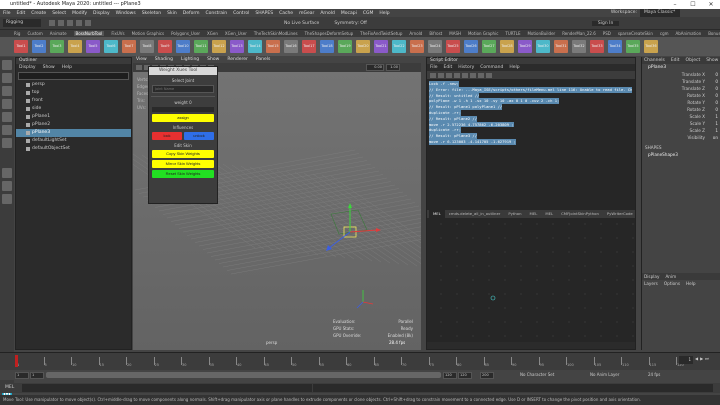  Describe the element at coordinates (605, 23) in the screenshot. I see `sign-in-button: Sign In` at that location.